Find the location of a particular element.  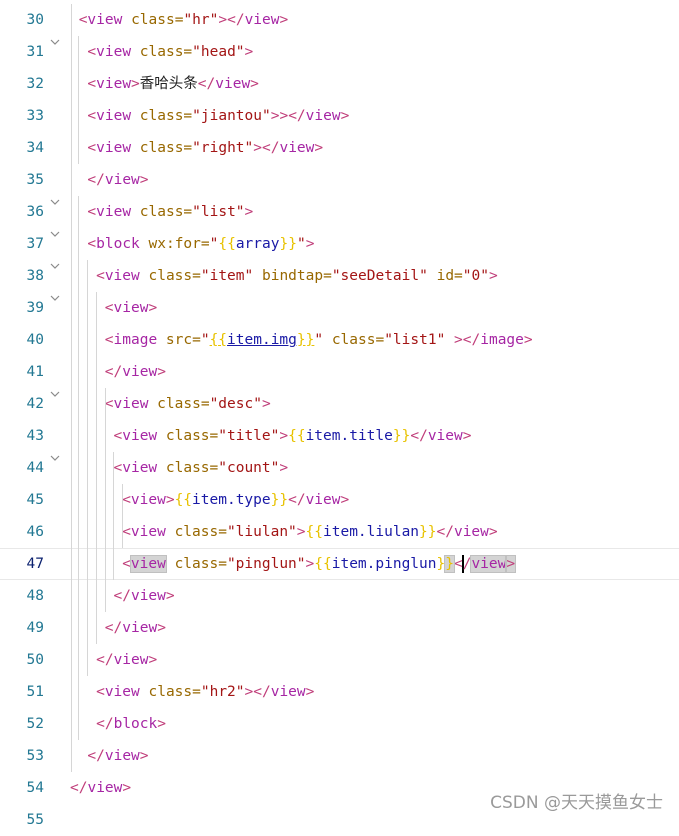

code-text: <view class="list"> is located at coordinates (170, 212).